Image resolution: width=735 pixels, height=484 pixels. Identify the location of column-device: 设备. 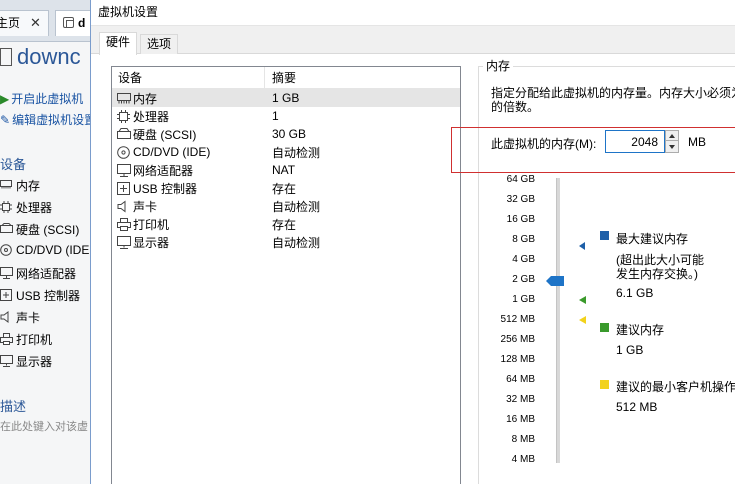
(188, 77).